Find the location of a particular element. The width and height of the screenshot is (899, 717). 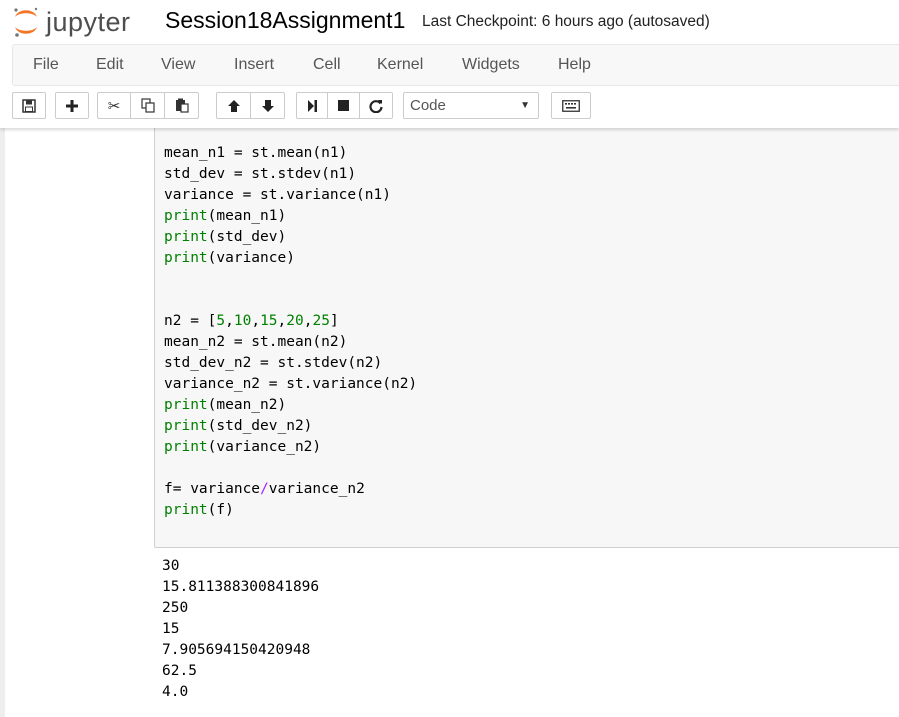

output-line: 250 is located at coordinates (175, 608).